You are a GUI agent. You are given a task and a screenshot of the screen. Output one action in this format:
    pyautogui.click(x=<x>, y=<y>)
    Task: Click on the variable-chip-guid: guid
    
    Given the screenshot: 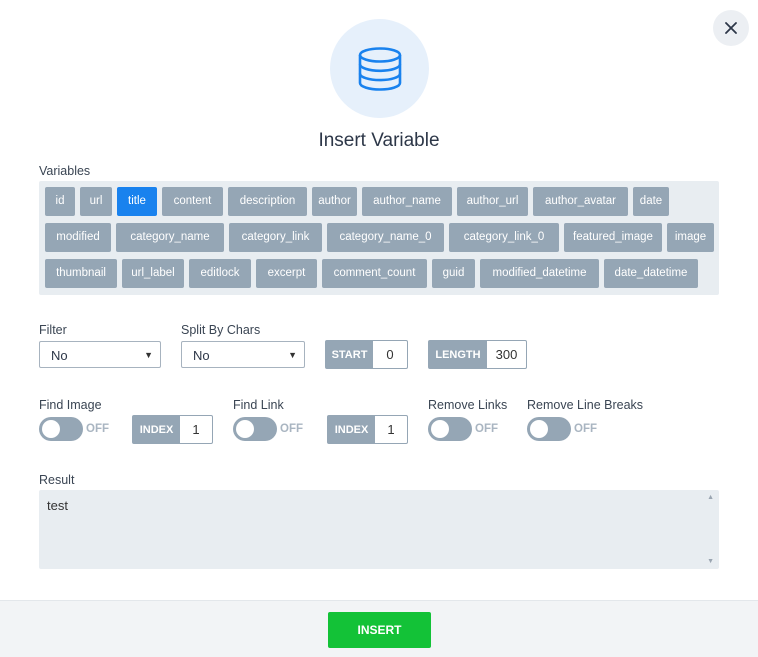 What is the action you would take?
    pyautogui.click(x=453, y=273)
    